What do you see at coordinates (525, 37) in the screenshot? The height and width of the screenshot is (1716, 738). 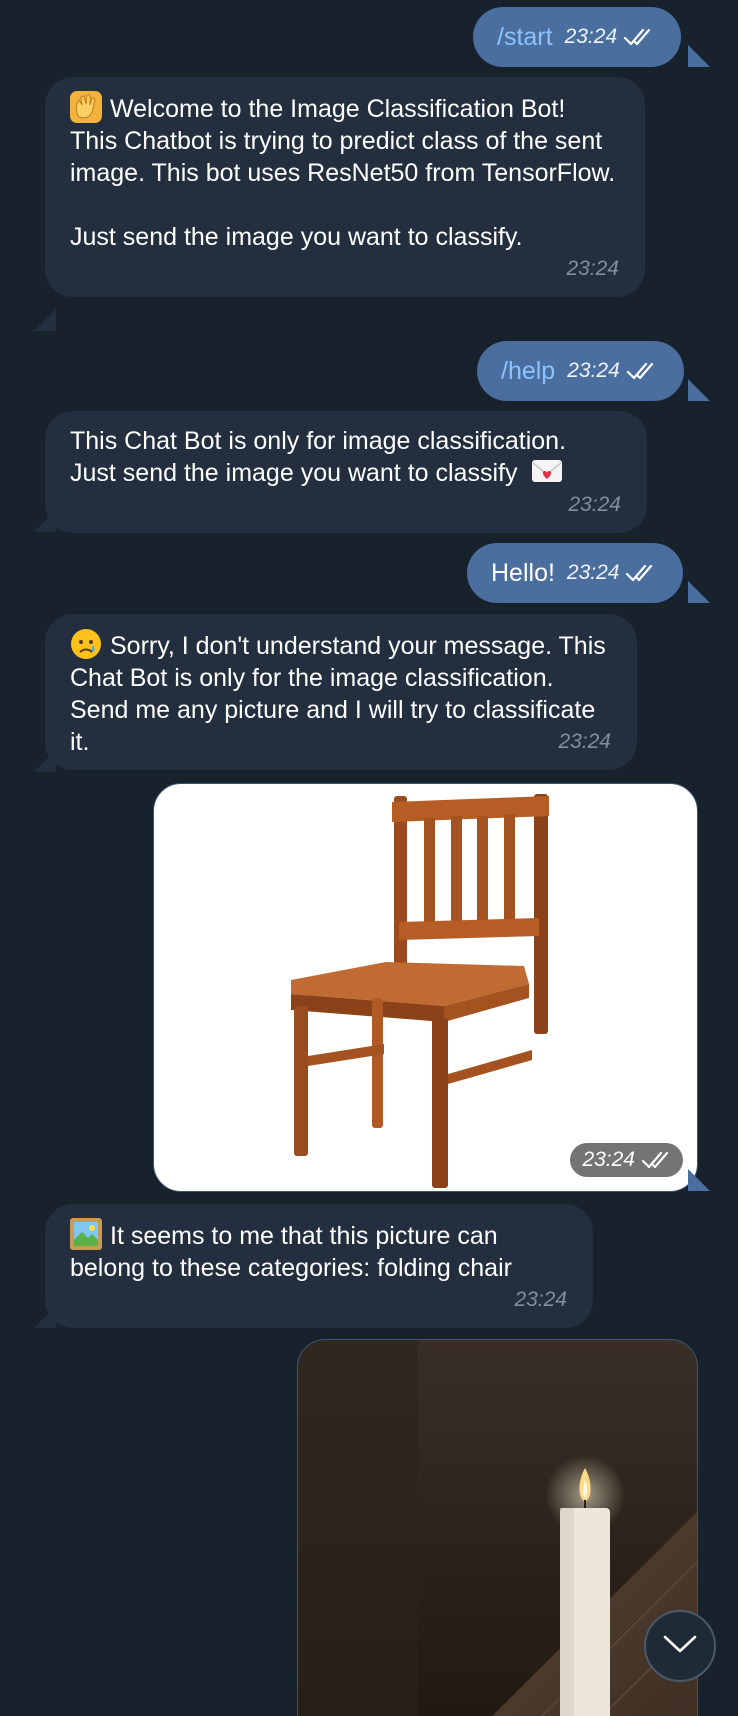 I see `command-link: /start` at bounding box center [525, 37].